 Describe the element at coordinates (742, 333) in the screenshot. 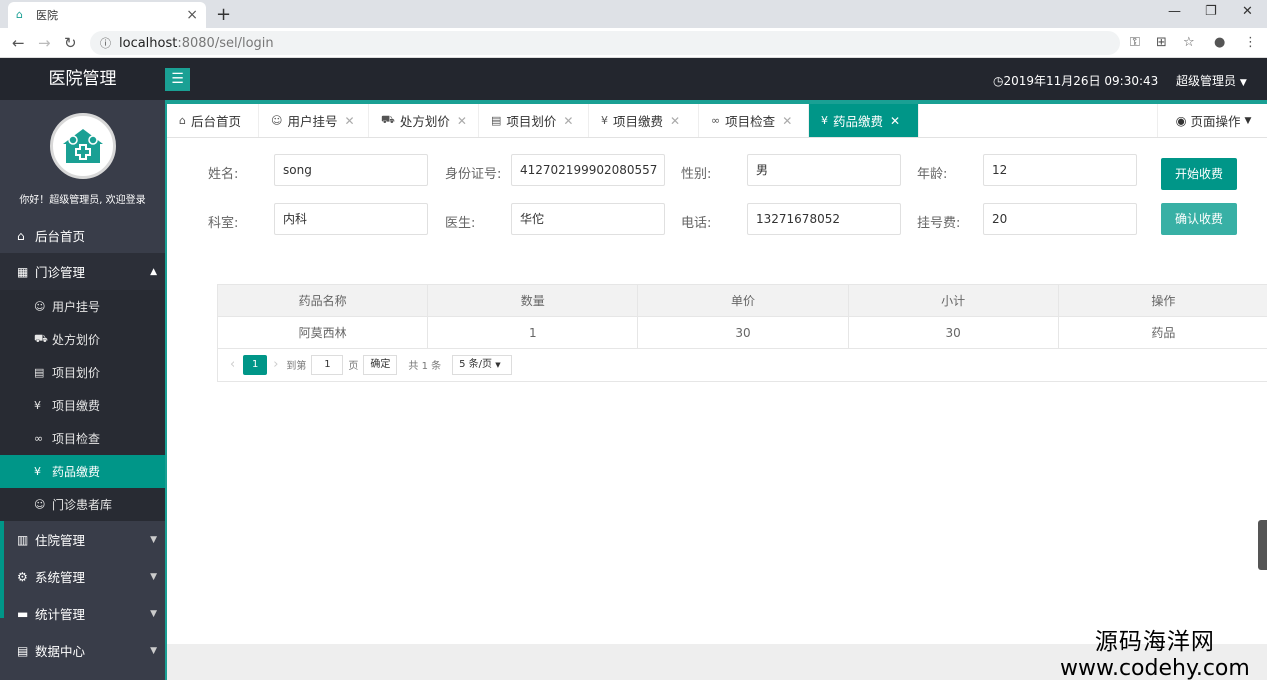

I see `table-row: 阿莫西林 1 30 30 药品` at that location.